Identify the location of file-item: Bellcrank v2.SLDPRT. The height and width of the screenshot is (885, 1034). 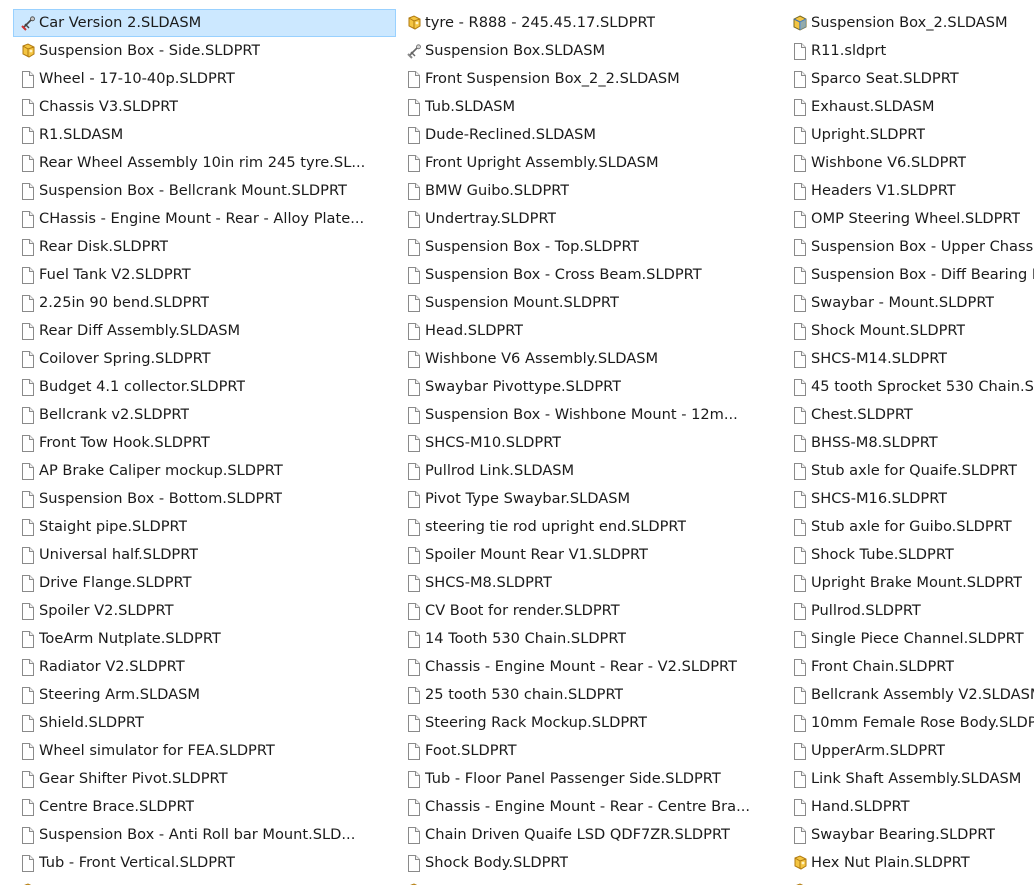
(204, 415).